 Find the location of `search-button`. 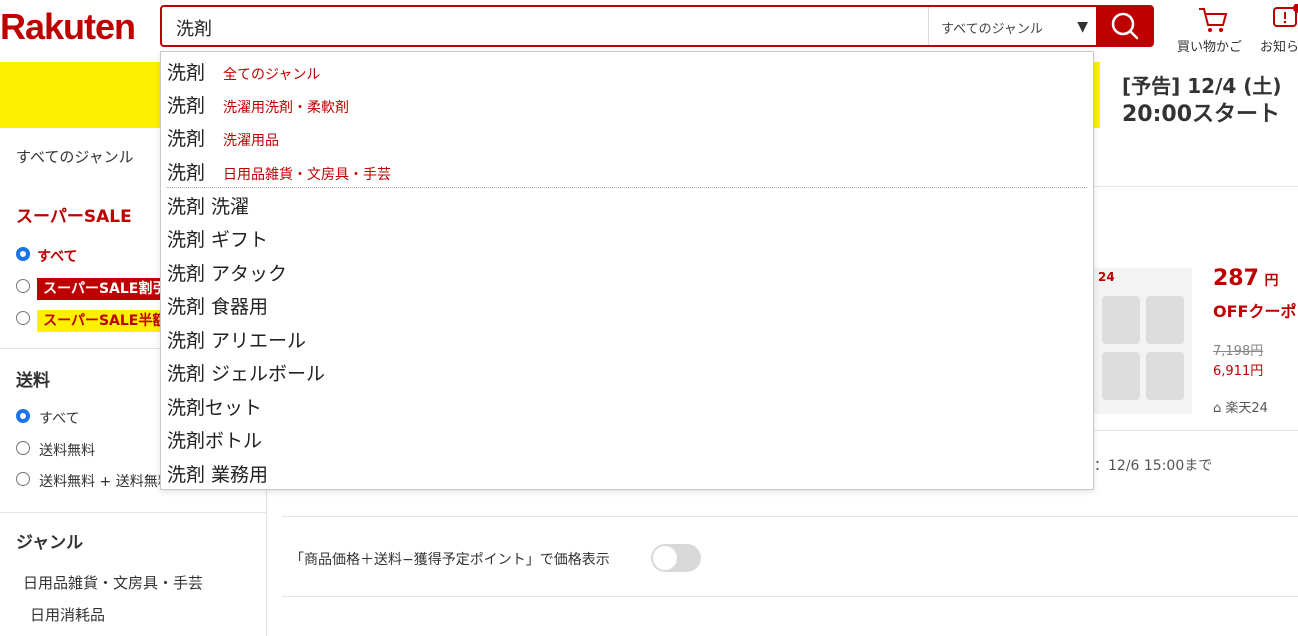

search-button is located at coordinates (1125, 26).